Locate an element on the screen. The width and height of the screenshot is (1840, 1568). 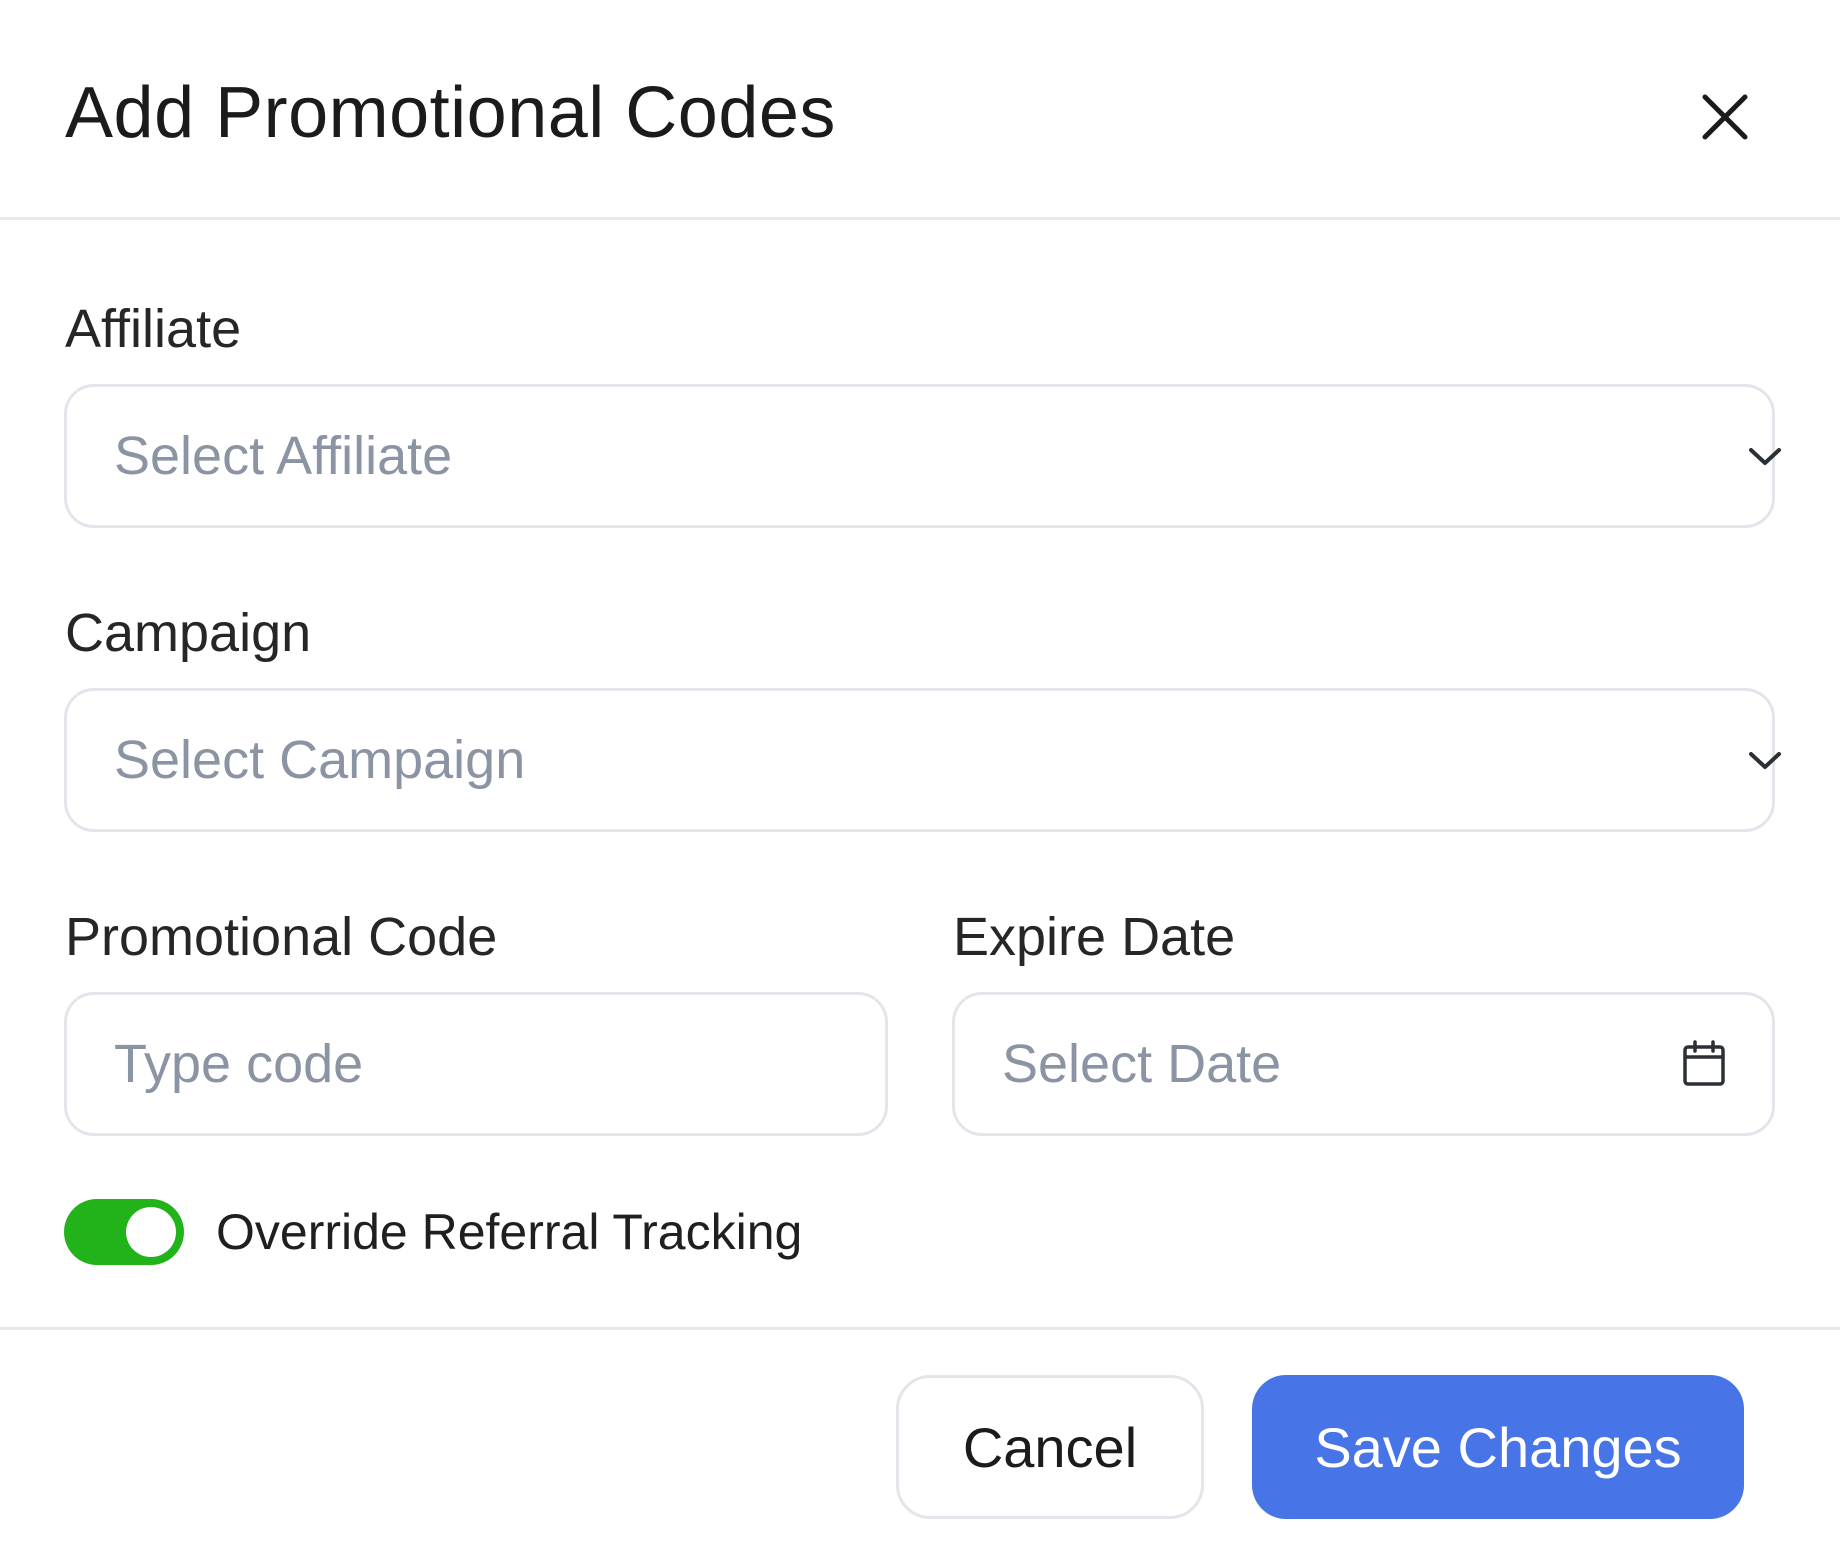
promo-code-input: Type code is located at coordinates (476, 1064).